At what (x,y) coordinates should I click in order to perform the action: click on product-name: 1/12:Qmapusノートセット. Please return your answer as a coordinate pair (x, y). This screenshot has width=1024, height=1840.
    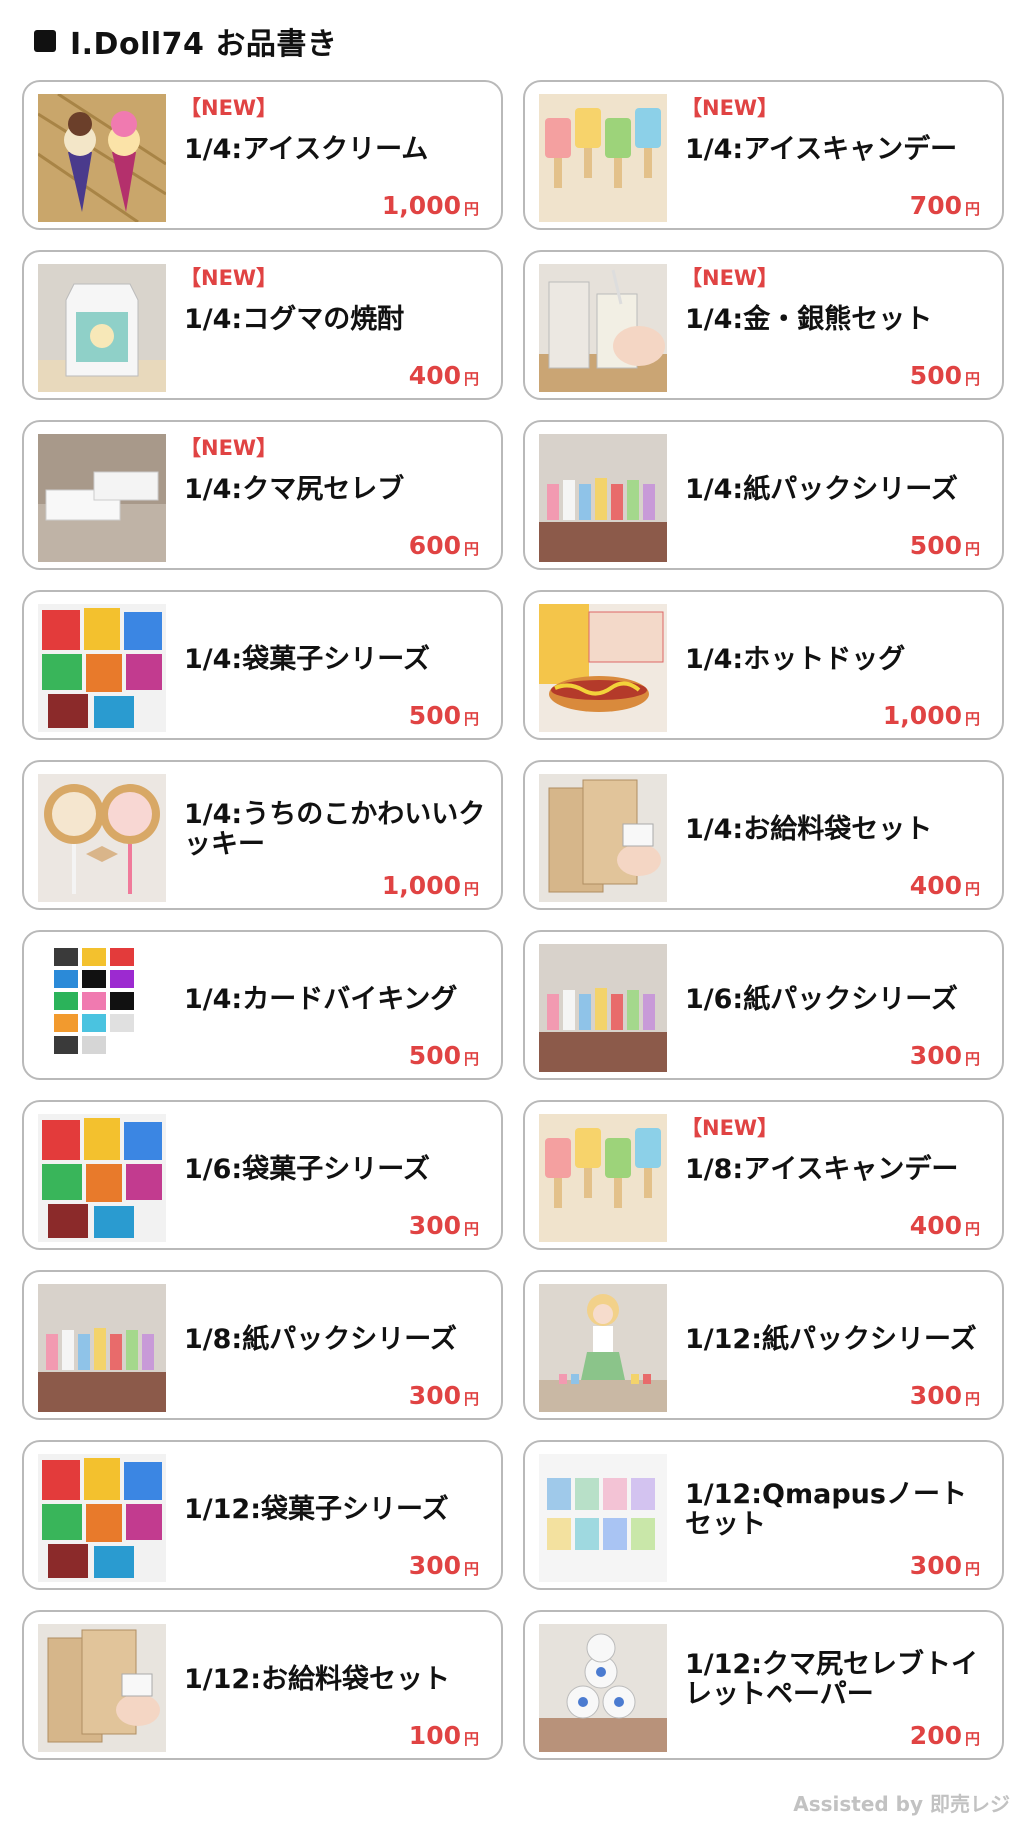
    Looking at the image, I should click on (826, 1509).